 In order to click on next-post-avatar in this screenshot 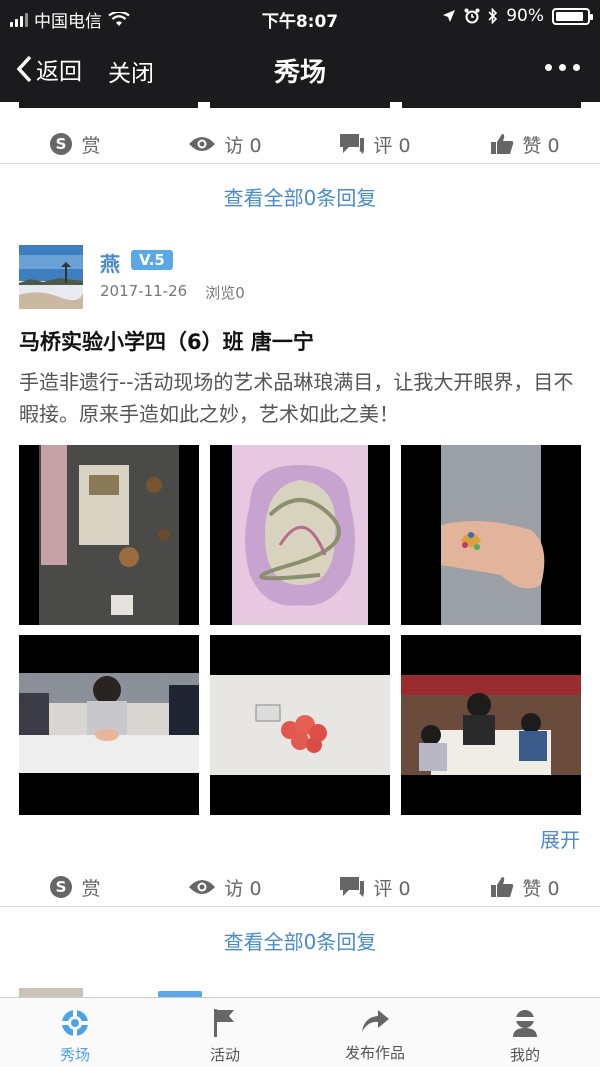, I will do `click(51, 992)`.